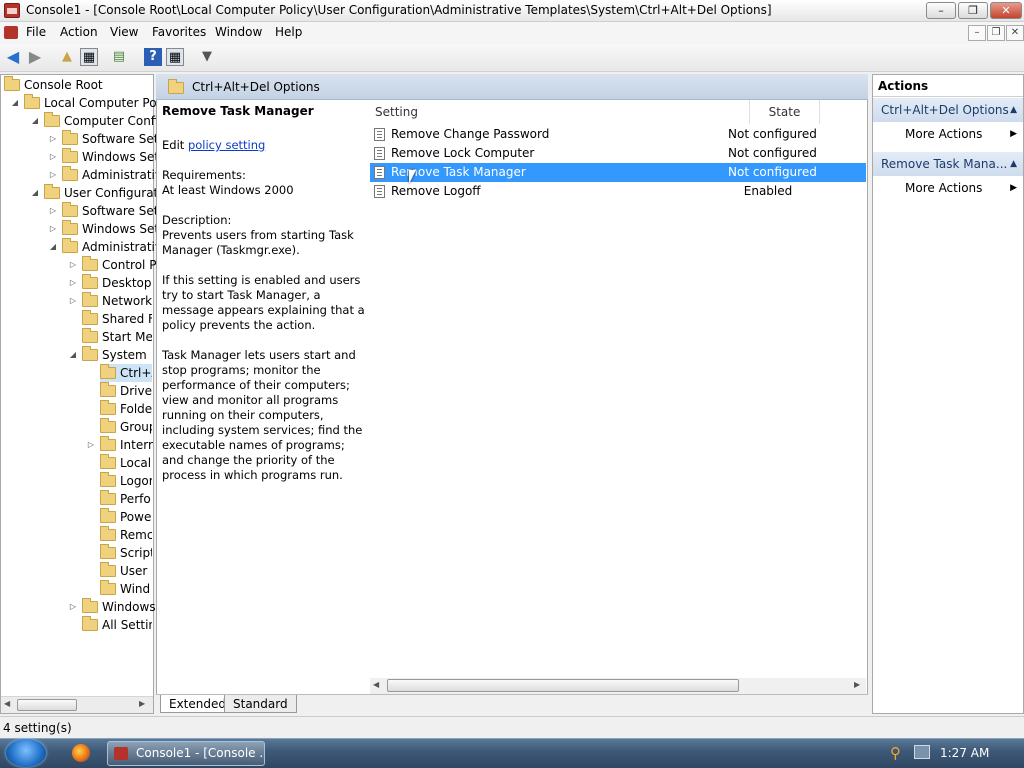  Describe the element at coordinates (106, 175) in the screenshot. I see `tree-item: ▷ Administrativ` at that location.